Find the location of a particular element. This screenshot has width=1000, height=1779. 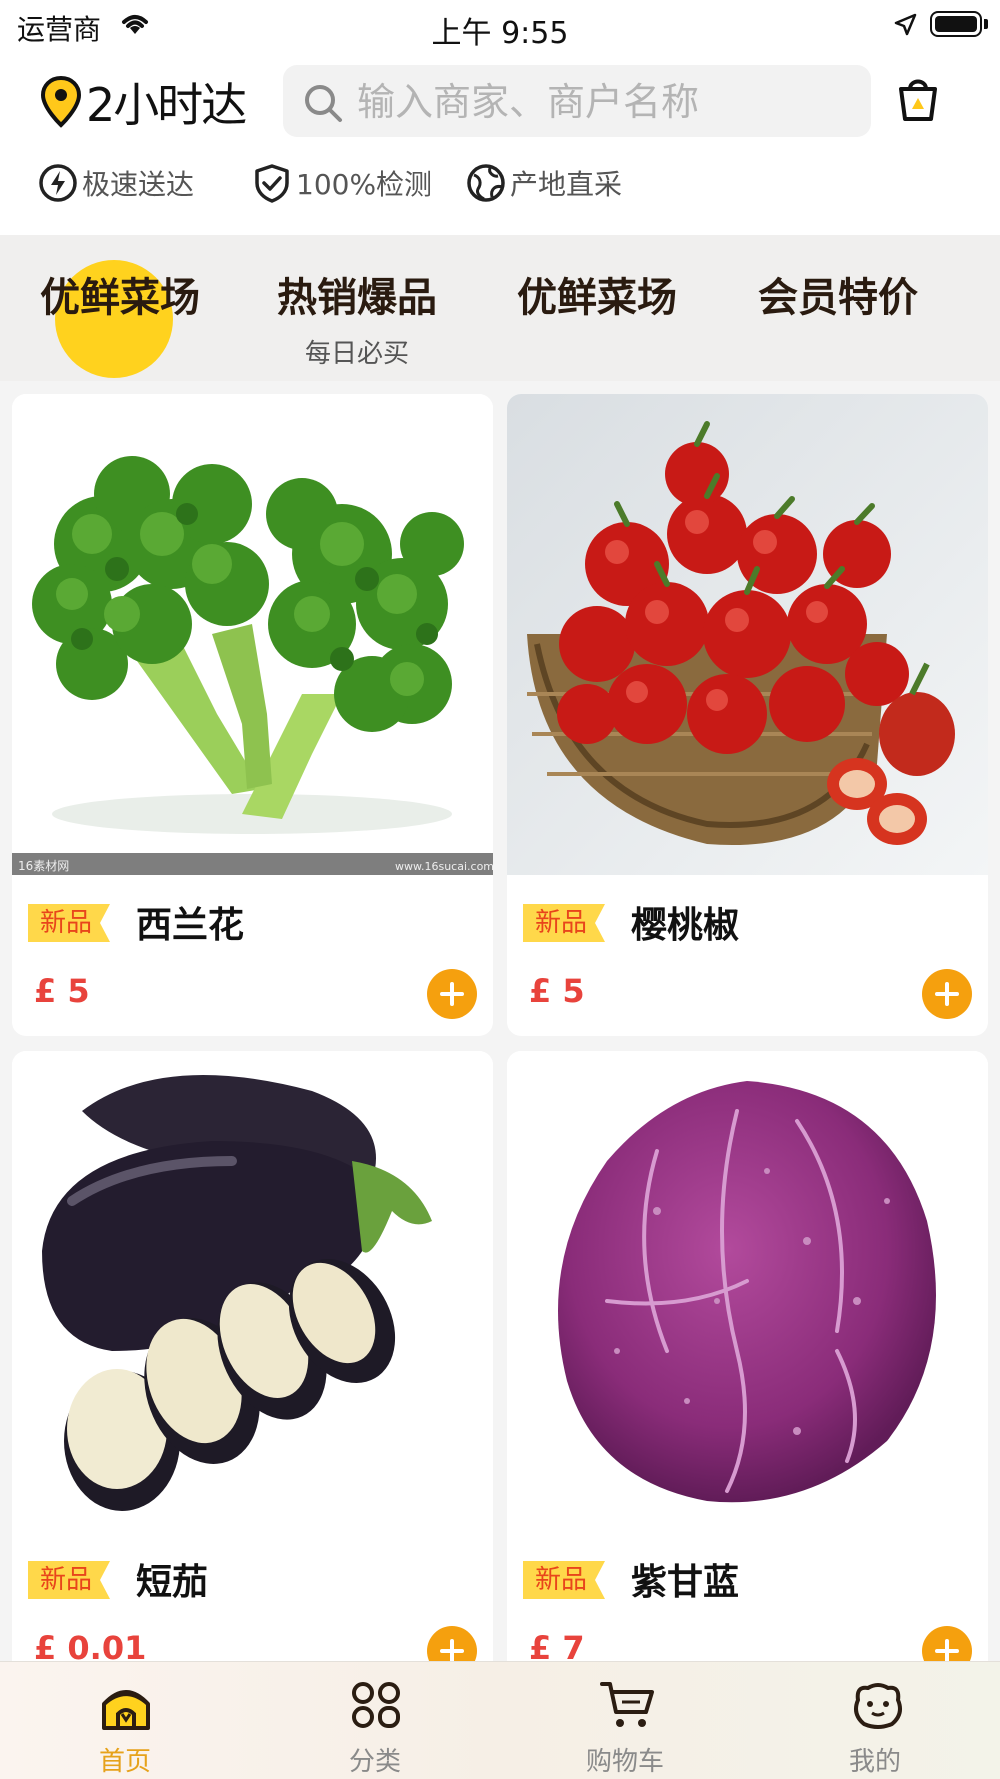

lightning-icon is located at coordinates (58, 183).